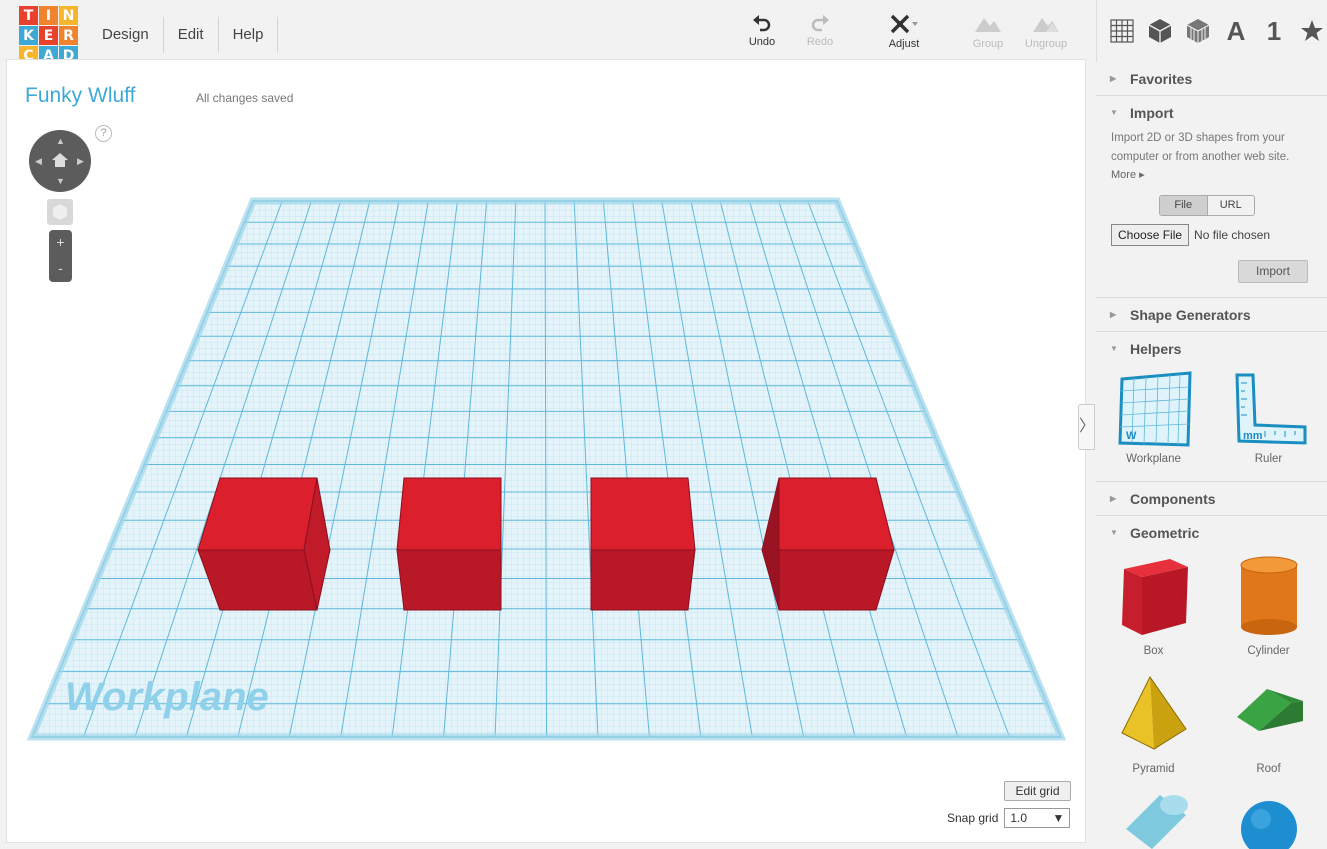  Describe the element at coordinates (762, 23) in the screenshot. I see `undo-icon` at that location.